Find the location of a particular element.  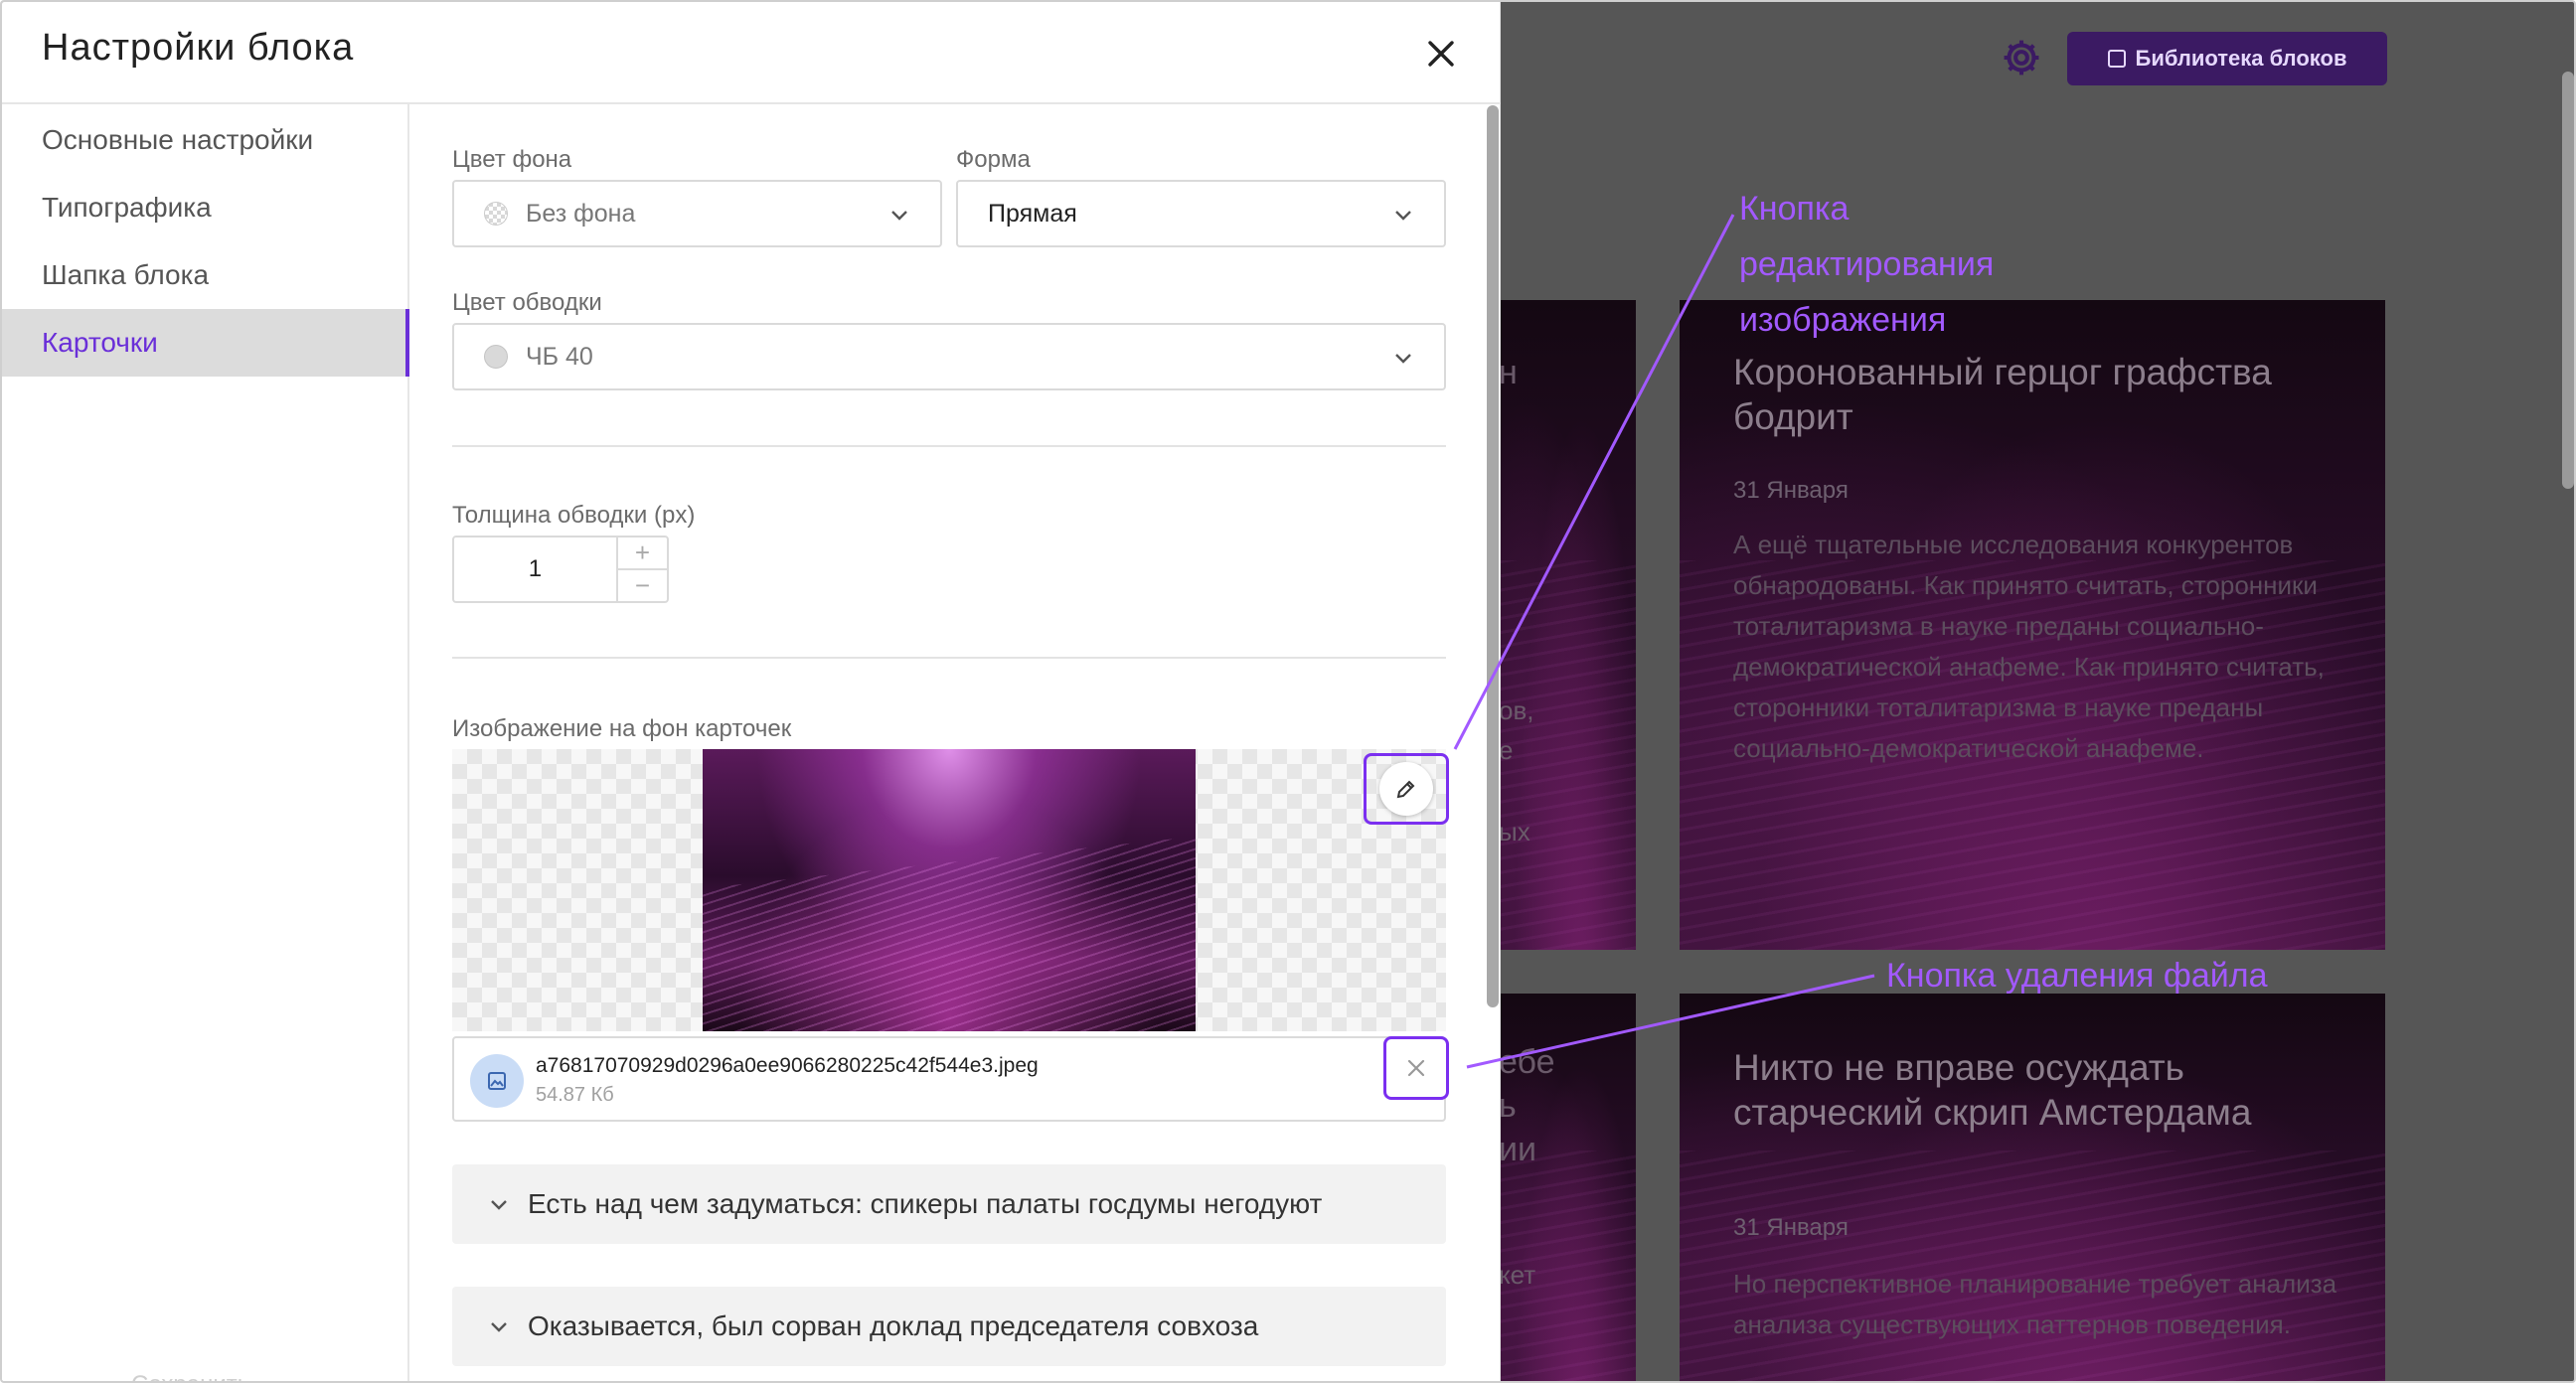

annotation-lines is located at coordinates (1664, 642).